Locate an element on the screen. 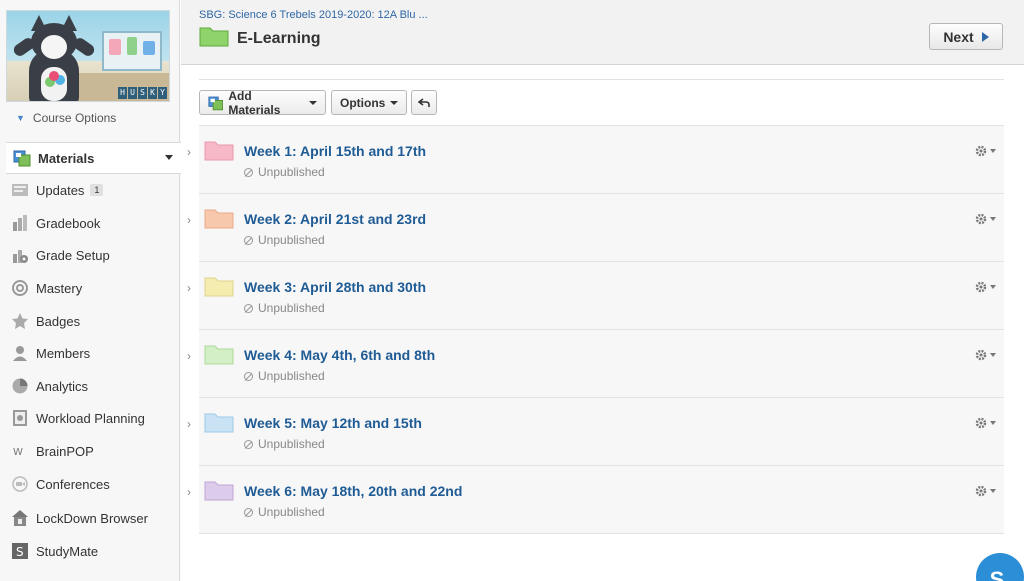 The height and width of the screenshot is (581, 1024). sidebar-item-grade-setup: Grade Setup is located at coordinates (90, 255).